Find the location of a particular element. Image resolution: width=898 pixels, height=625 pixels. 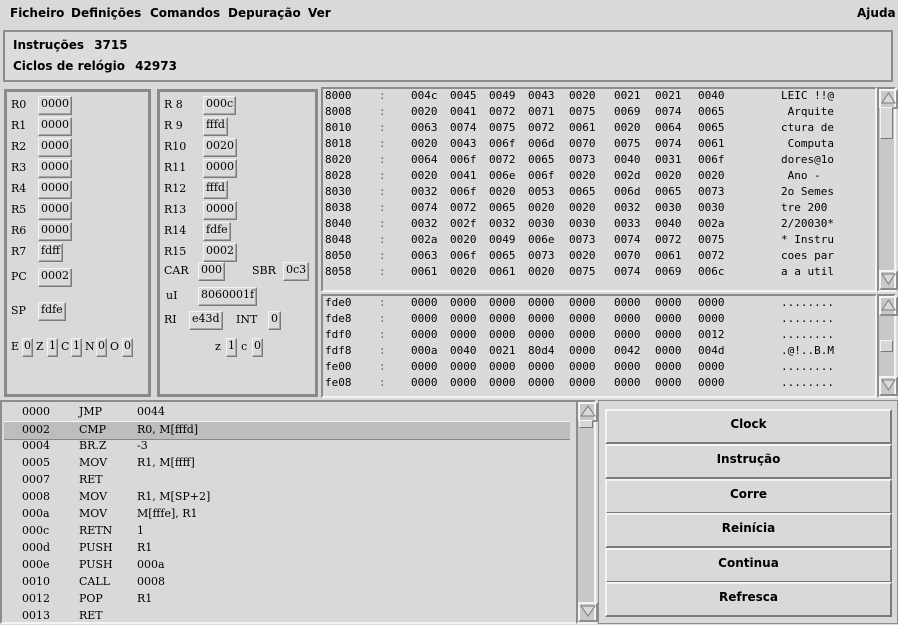

reg-r3-value: 0000 is located at coordinates (55, 168).